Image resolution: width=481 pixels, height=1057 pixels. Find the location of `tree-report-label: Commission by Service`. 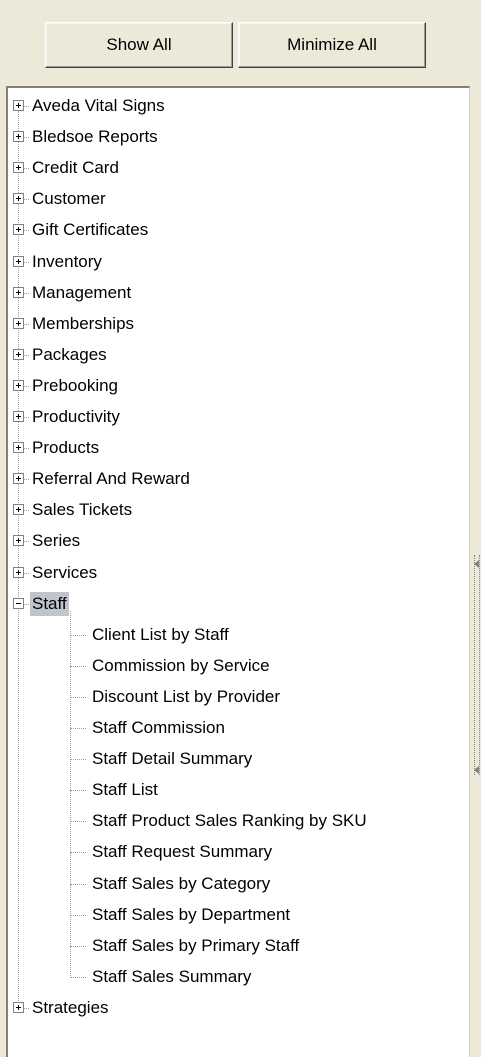

tree-report-label: Commission by Service is located at coordinates (181, 666).